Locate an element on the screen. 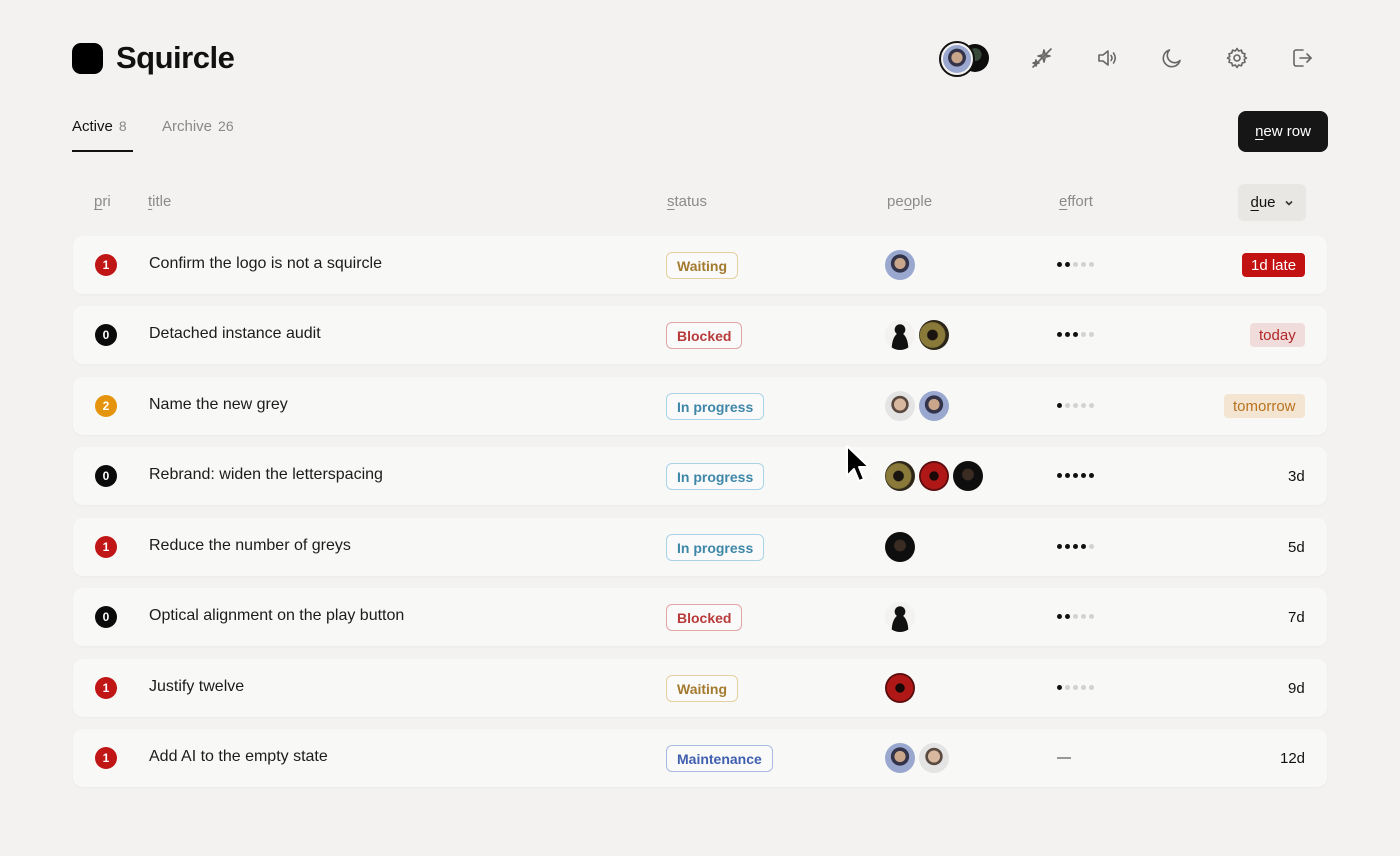 The width and height of the screenshot is (1400, 856). due-label: 5d is located at coordinates (1296, 547).